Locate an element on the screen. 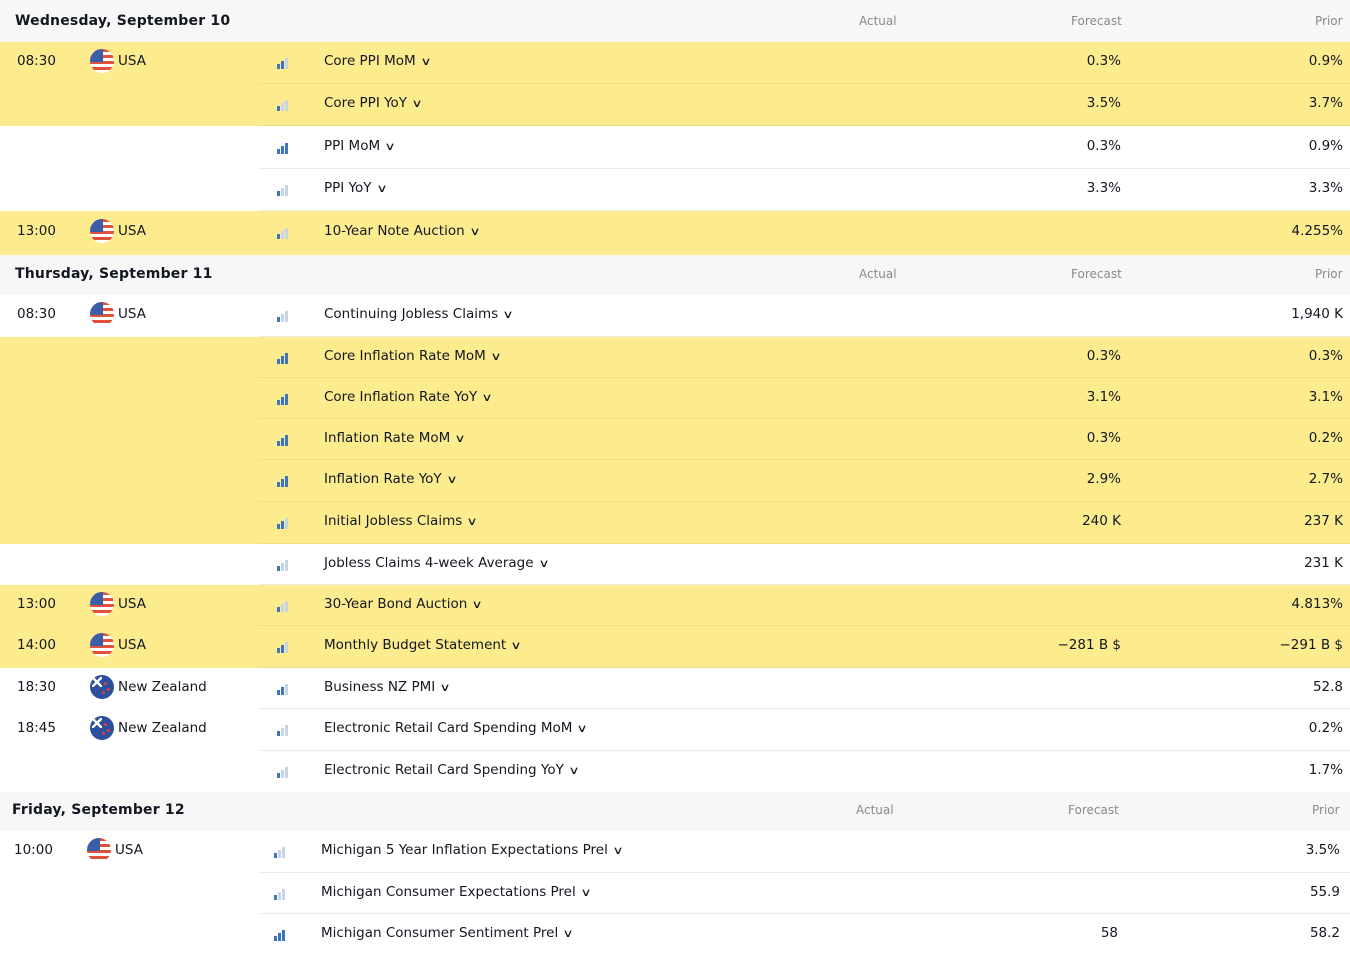  event-prior-value: 237 K is located at coordinates (1323, 521).